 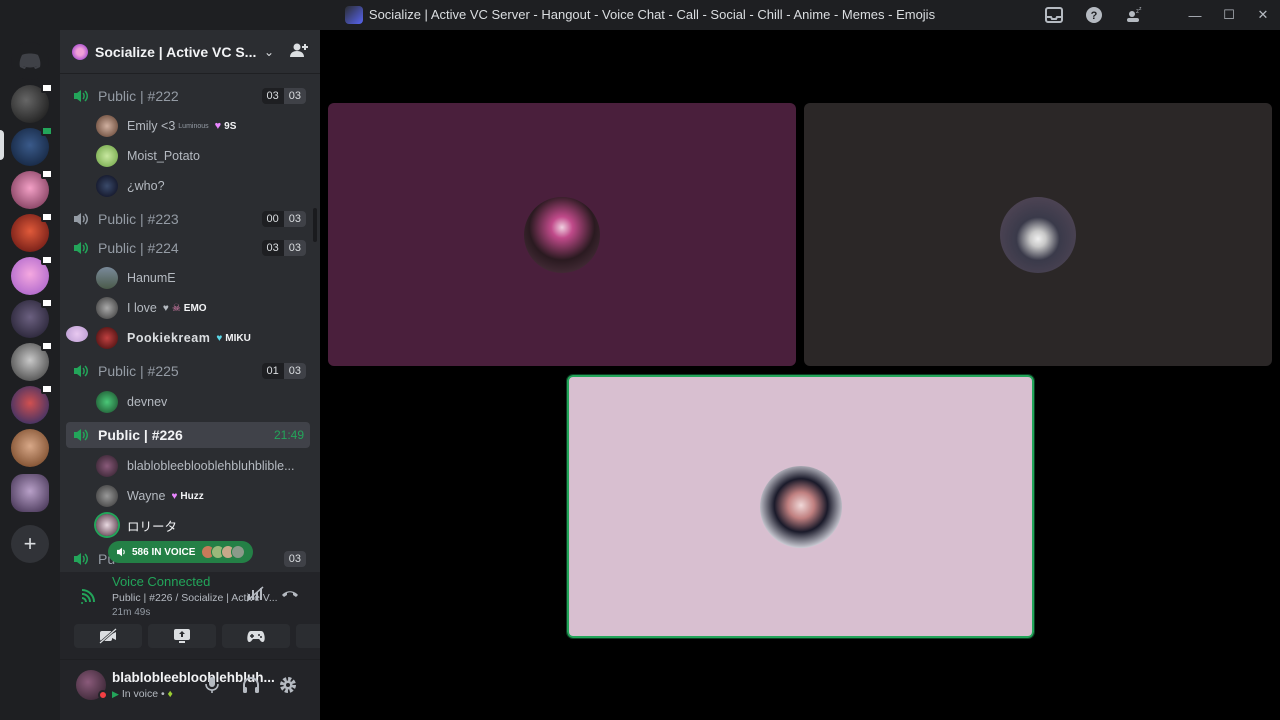 I want to click on voice-elapsed: 21m 49s, so click(x=131, y=612).